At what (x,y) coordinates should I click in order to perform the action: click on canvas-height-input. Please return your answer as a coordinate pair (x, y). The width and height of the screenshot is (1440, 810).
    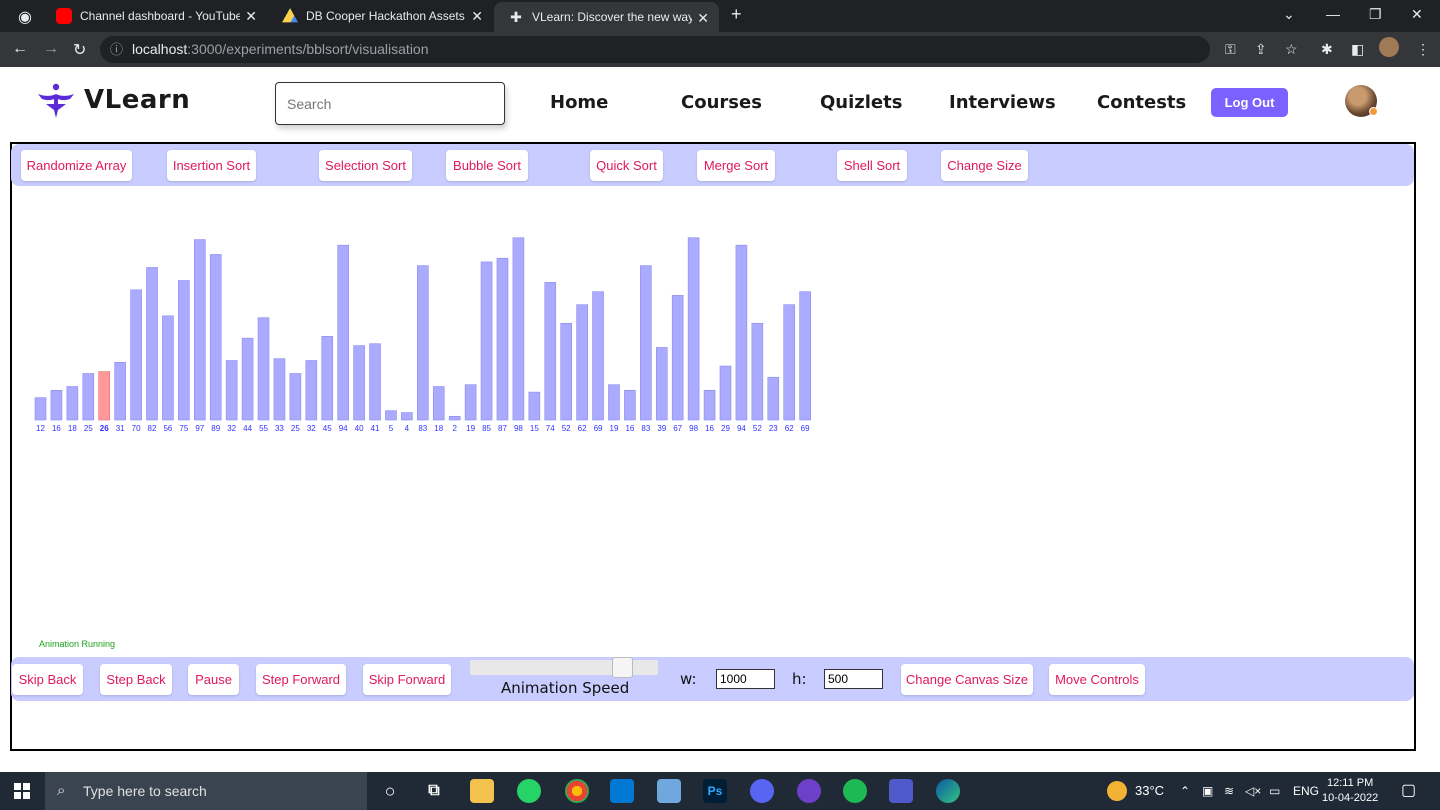
    Looking at the image, I should click on (853, 679).